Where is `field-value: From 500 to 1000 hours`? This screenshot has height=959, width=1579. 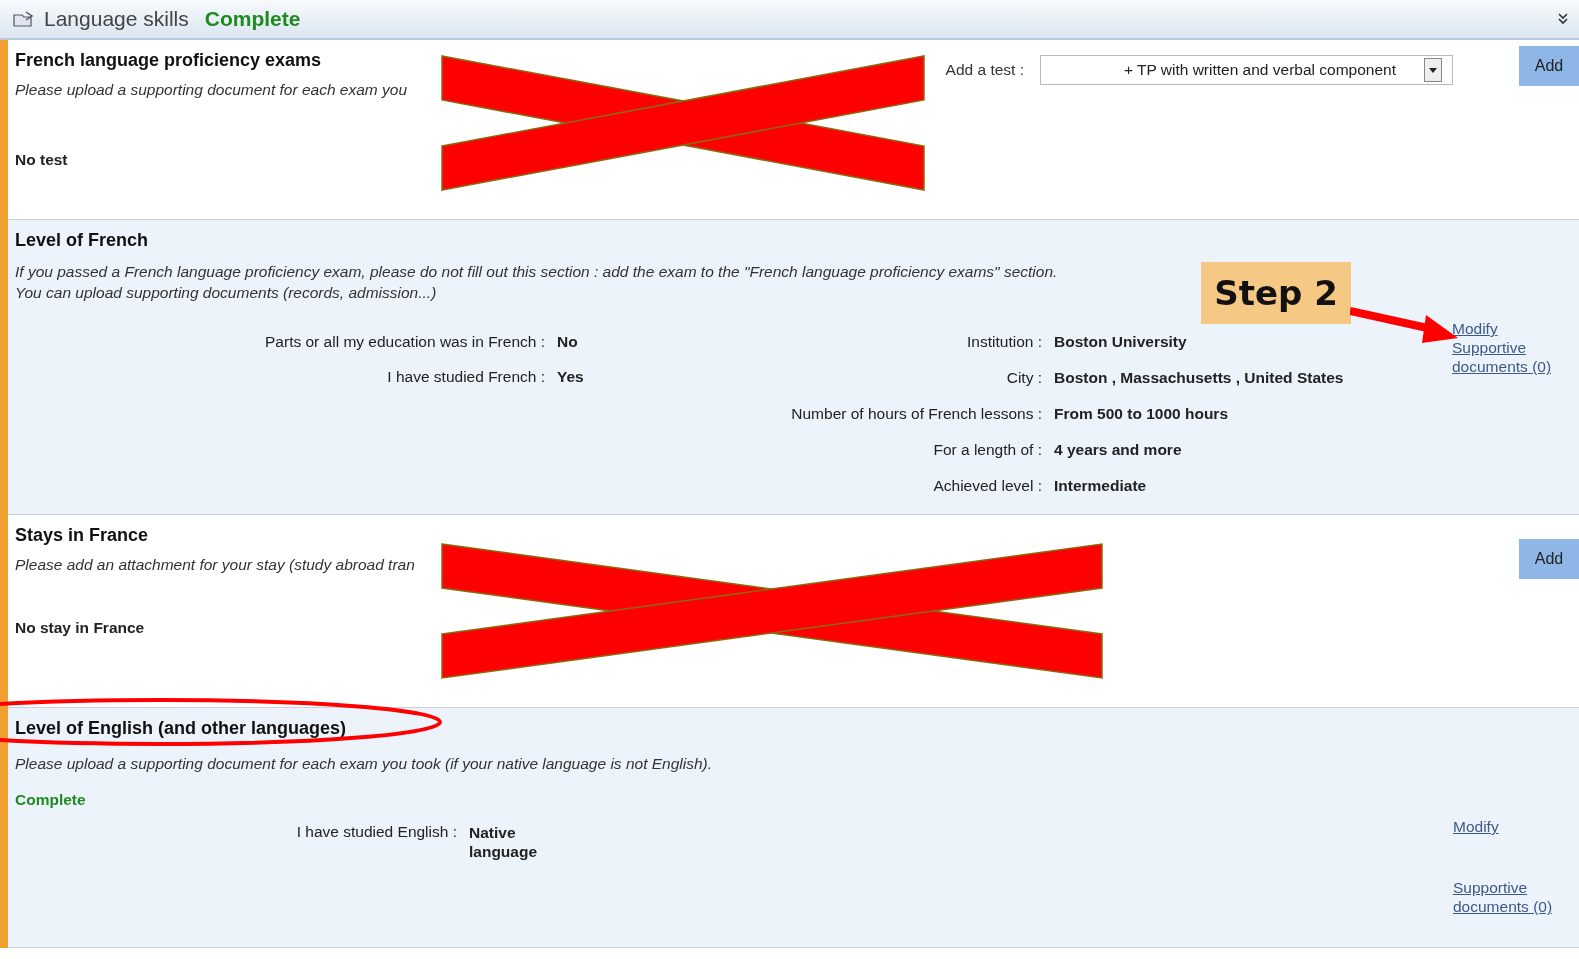 field-value: From 500 to 1000 hours is located at coordinates (1141, 414).